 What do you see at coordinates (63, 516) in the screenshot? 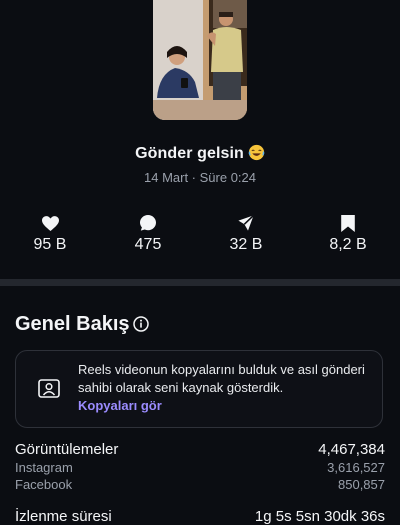
I see `watch-time-label: İzlenme süresi` at bounding box center [63, 516].